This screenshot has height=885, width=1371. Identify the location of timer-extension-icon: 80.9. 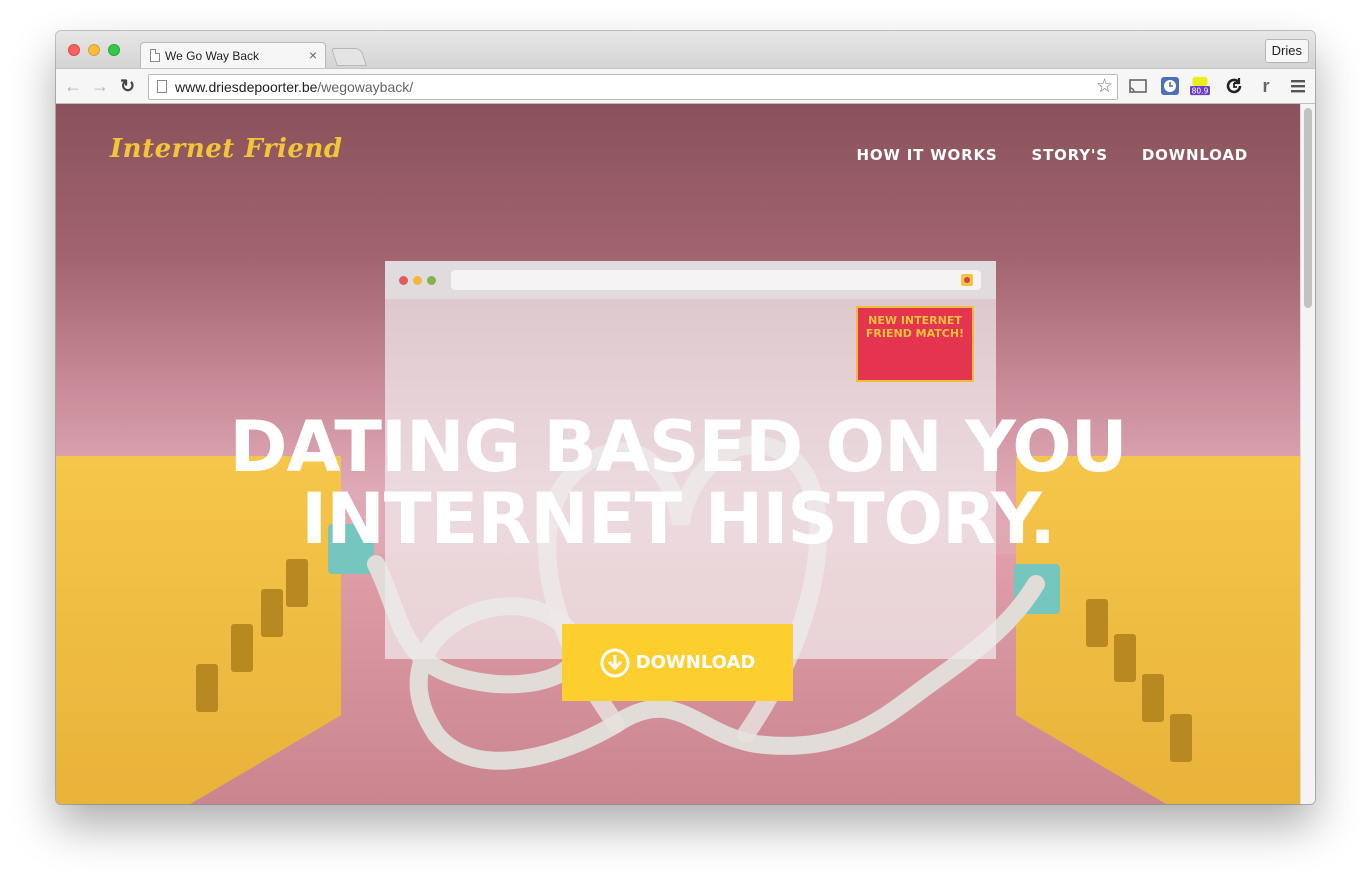
(1200, 86).